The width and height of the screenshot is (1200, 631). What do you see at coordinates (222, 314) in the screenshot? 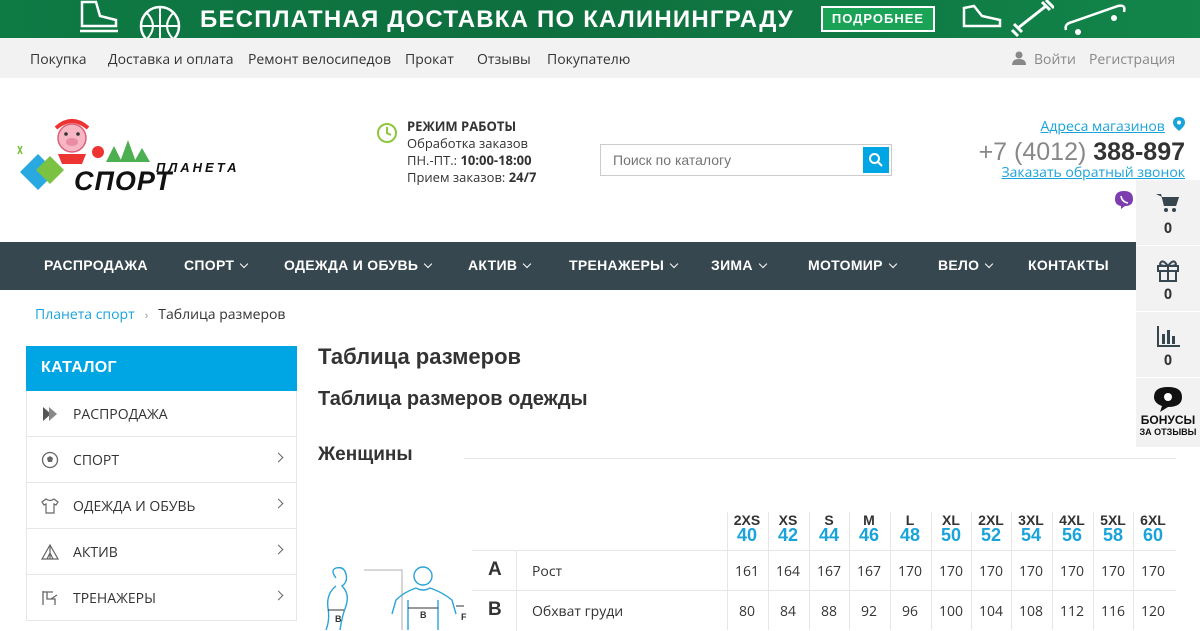
I see `breadcrumb-current: Таблица размеров` at bounding box center [222, 314].